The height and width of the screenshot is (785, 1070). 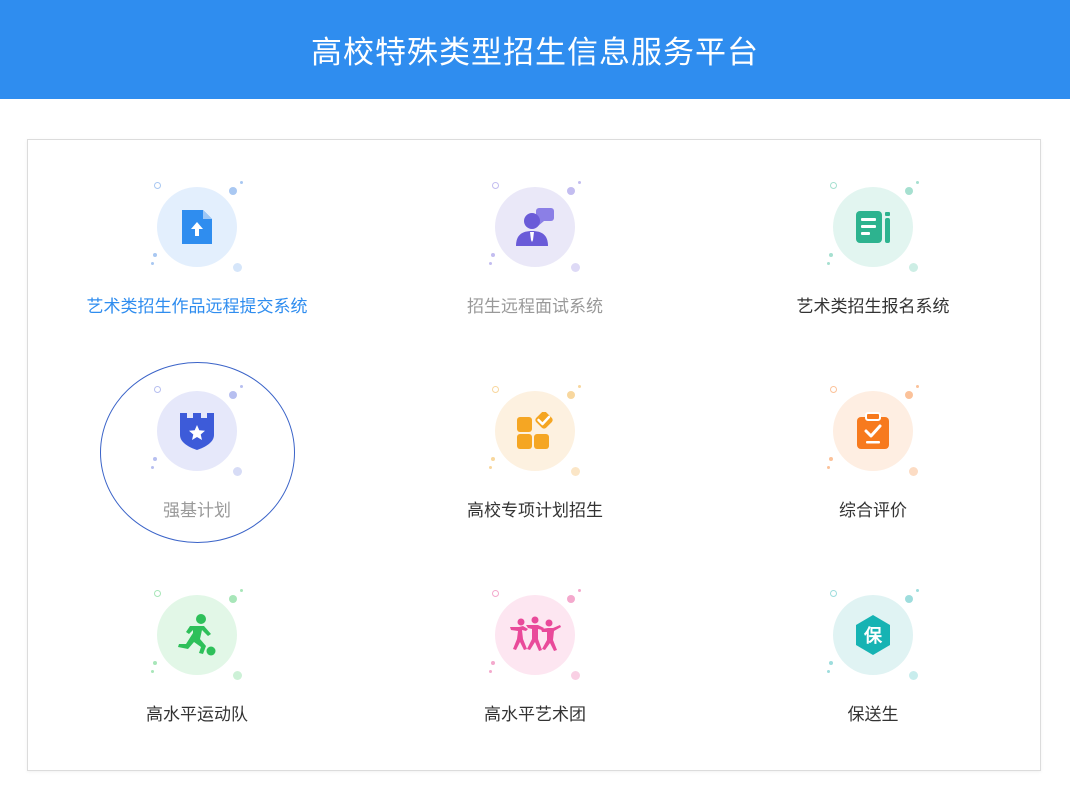 I want to click on icon-circle: 保, so click(x=873, y=635).